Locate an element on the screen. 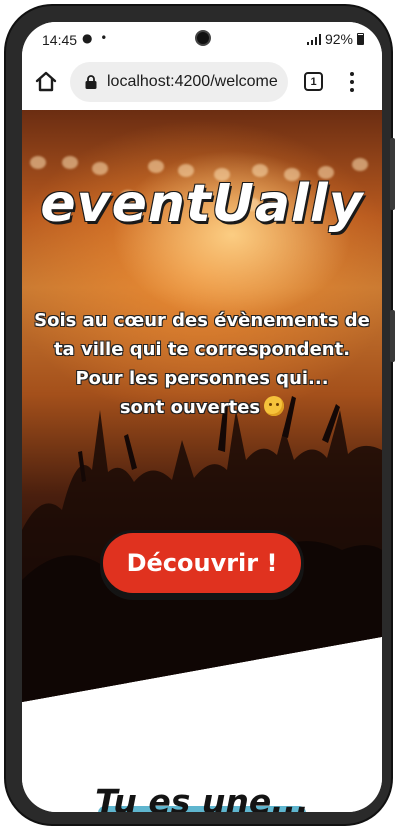  tagline-line: ta ville qui te correspondent. is located at coordinates (202, 349).